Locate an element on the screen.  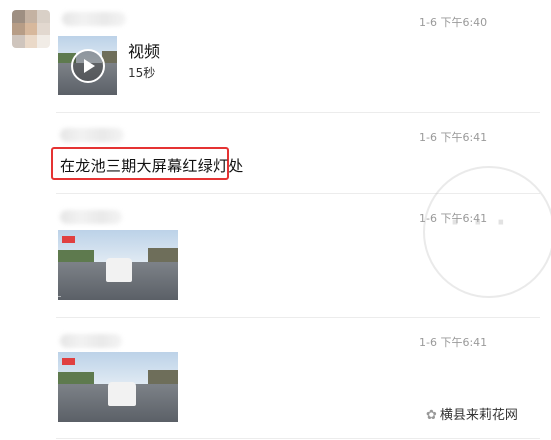
highlighted-message: 在龙池三期大屏幕红绿灯处 is located at coordinates (147, 163).